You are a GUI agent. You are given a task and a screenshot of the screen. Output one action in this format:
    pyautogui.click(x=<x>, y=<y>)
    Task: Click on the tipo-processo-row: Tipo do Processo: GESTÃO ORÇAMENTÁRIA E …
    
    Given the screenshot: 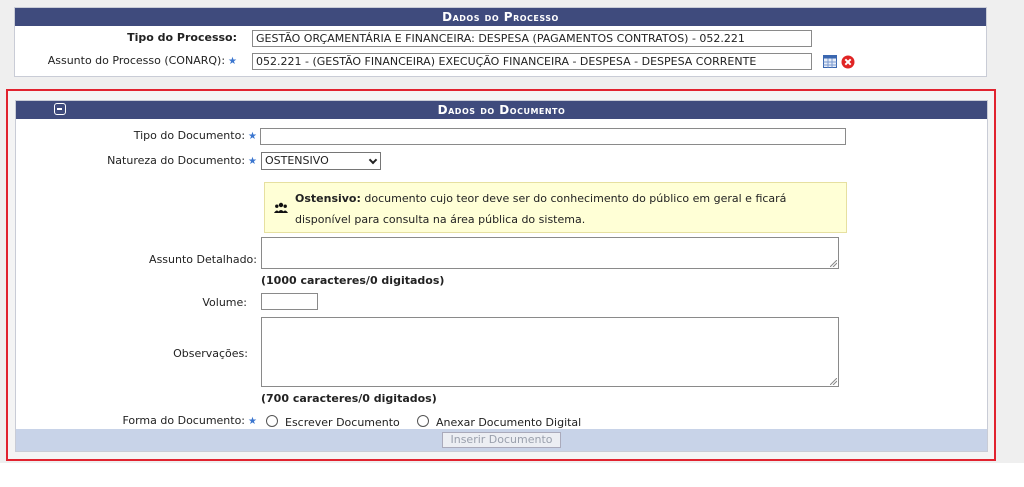 What is the action you would take?
    pyautogui.click(x=500, y=40)
    